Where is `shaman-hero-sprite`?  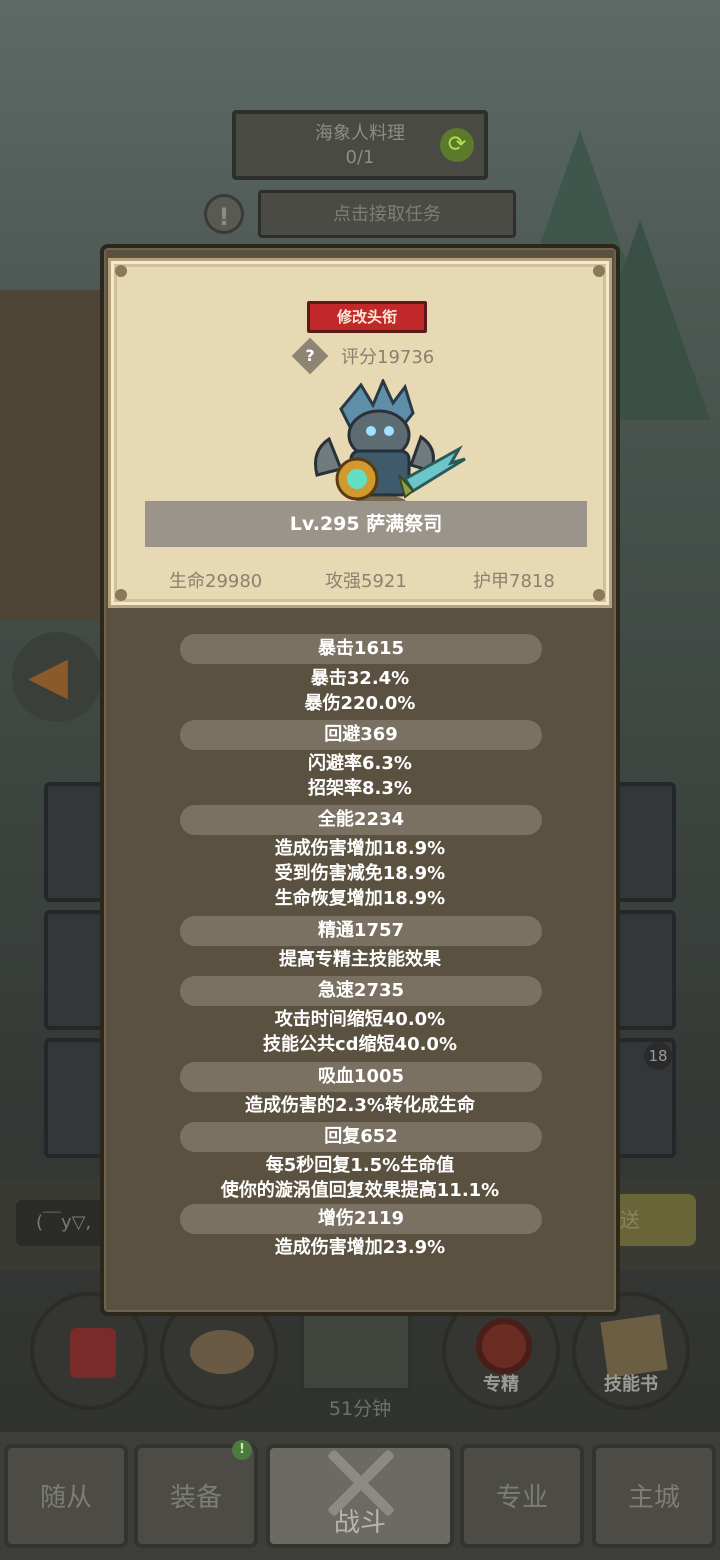
shaman-hero-sprite is located at coordinates (390, 445).